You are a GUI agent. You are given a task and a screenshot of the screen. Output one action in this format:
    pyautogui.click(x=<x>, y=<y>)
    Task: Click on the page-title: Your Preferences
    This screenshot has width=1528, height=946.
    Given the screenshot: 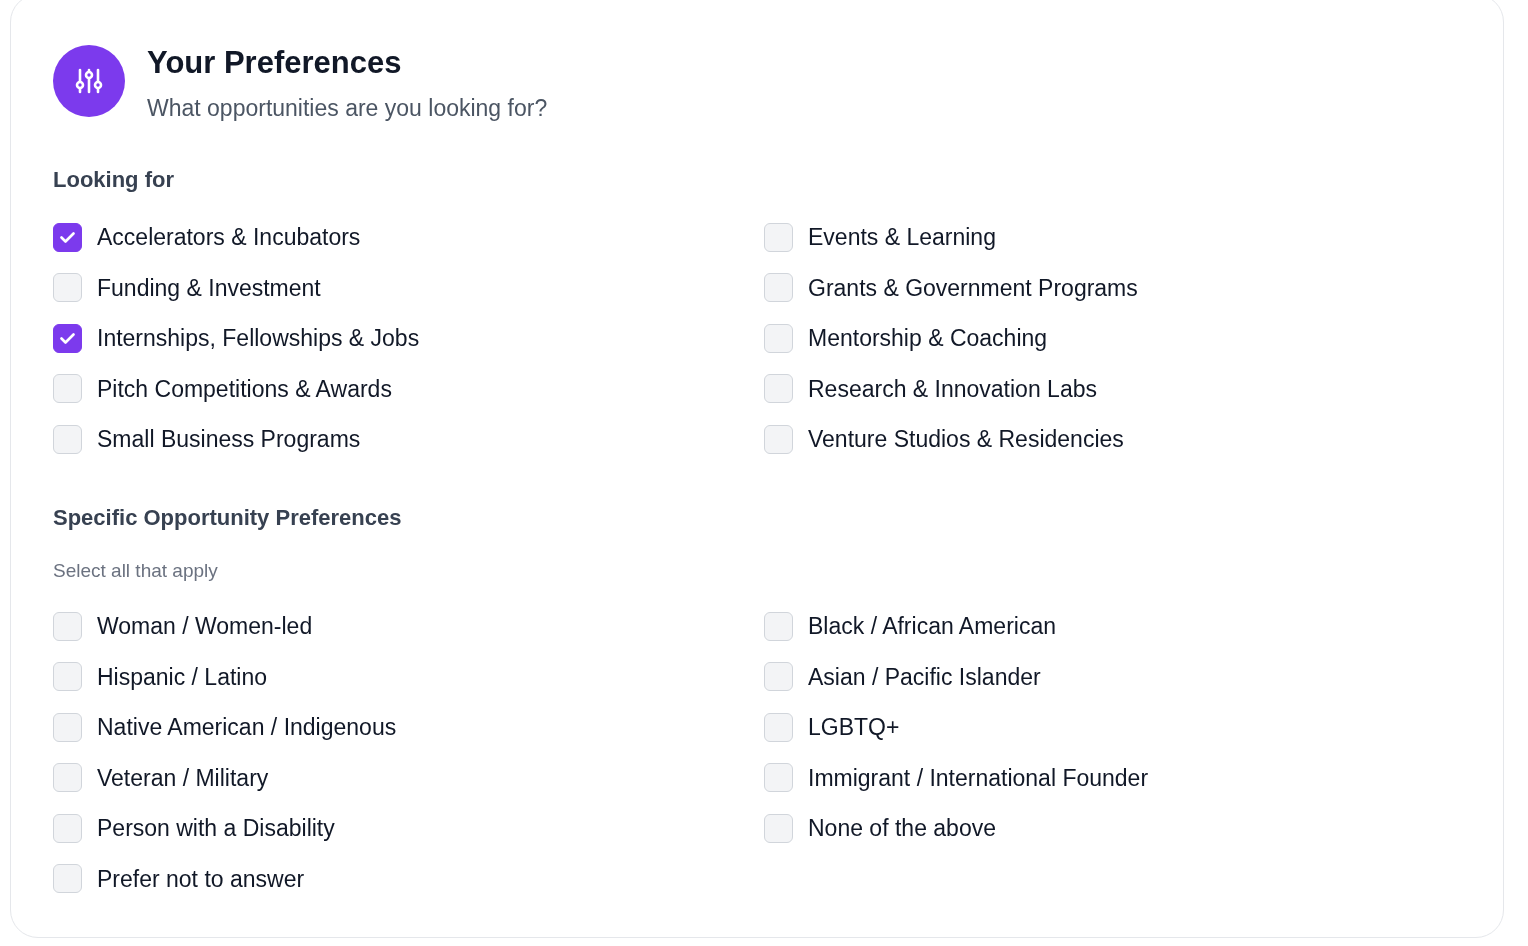 What is the action you would take?
    pyautogui.click(x=274, y=63)
    